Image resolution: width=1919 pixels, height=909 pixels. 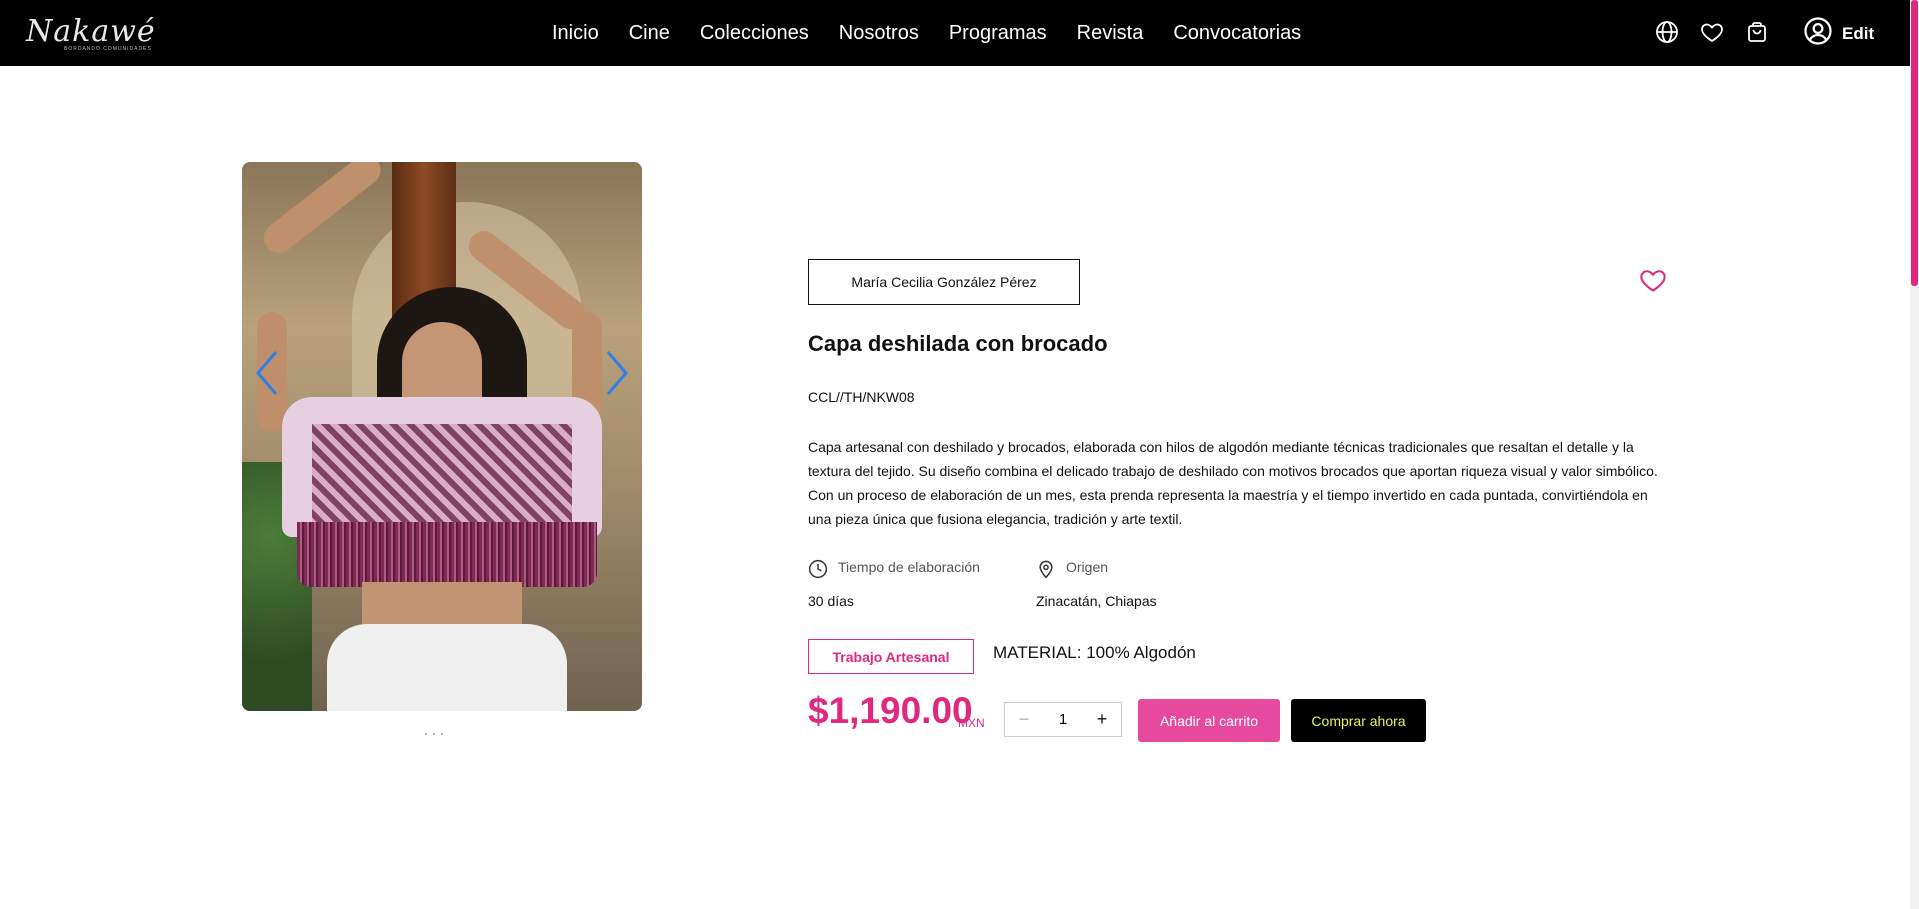 What do you see at coordinates (1087, 567) in the screenshot?
I see `origin-label: Origen` at bounding box center [1087, 567].